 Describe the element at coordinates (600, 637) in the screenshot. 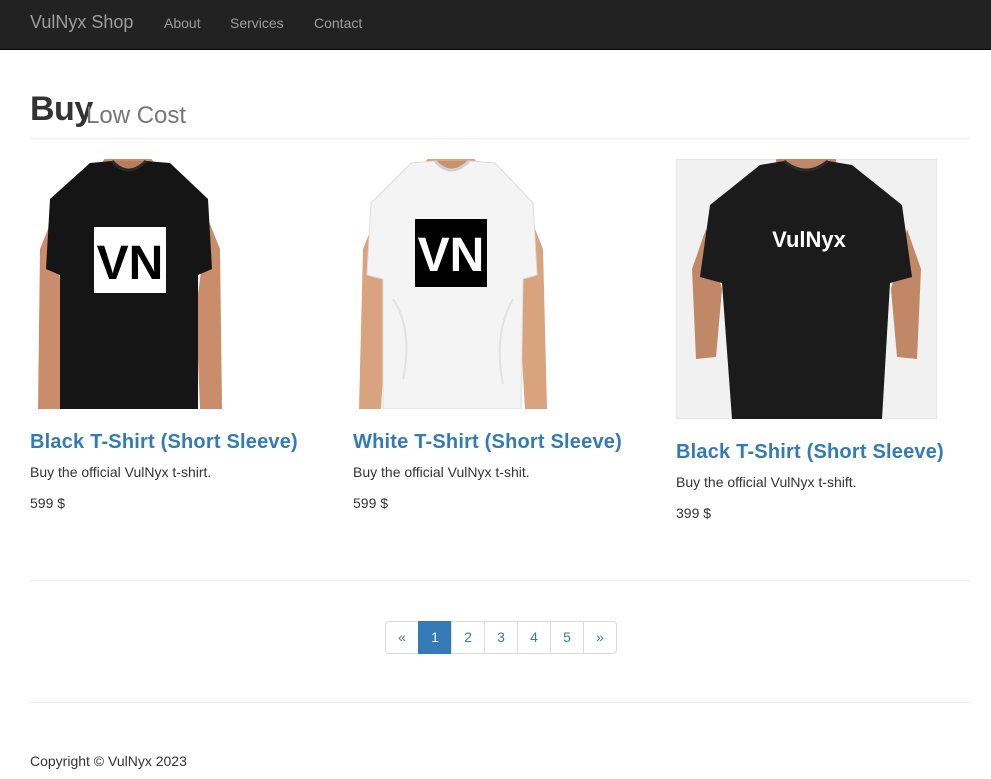

I see `pagination-next-button: »` at that location.